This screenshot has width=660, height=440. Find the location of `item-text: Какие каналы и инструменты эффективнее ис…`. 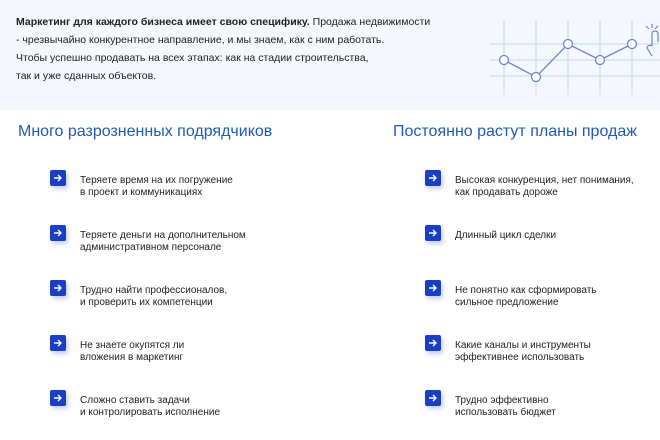

item-text: Какие каналы и инструменты эффективнее ис… is located at coordinates (523, 351).